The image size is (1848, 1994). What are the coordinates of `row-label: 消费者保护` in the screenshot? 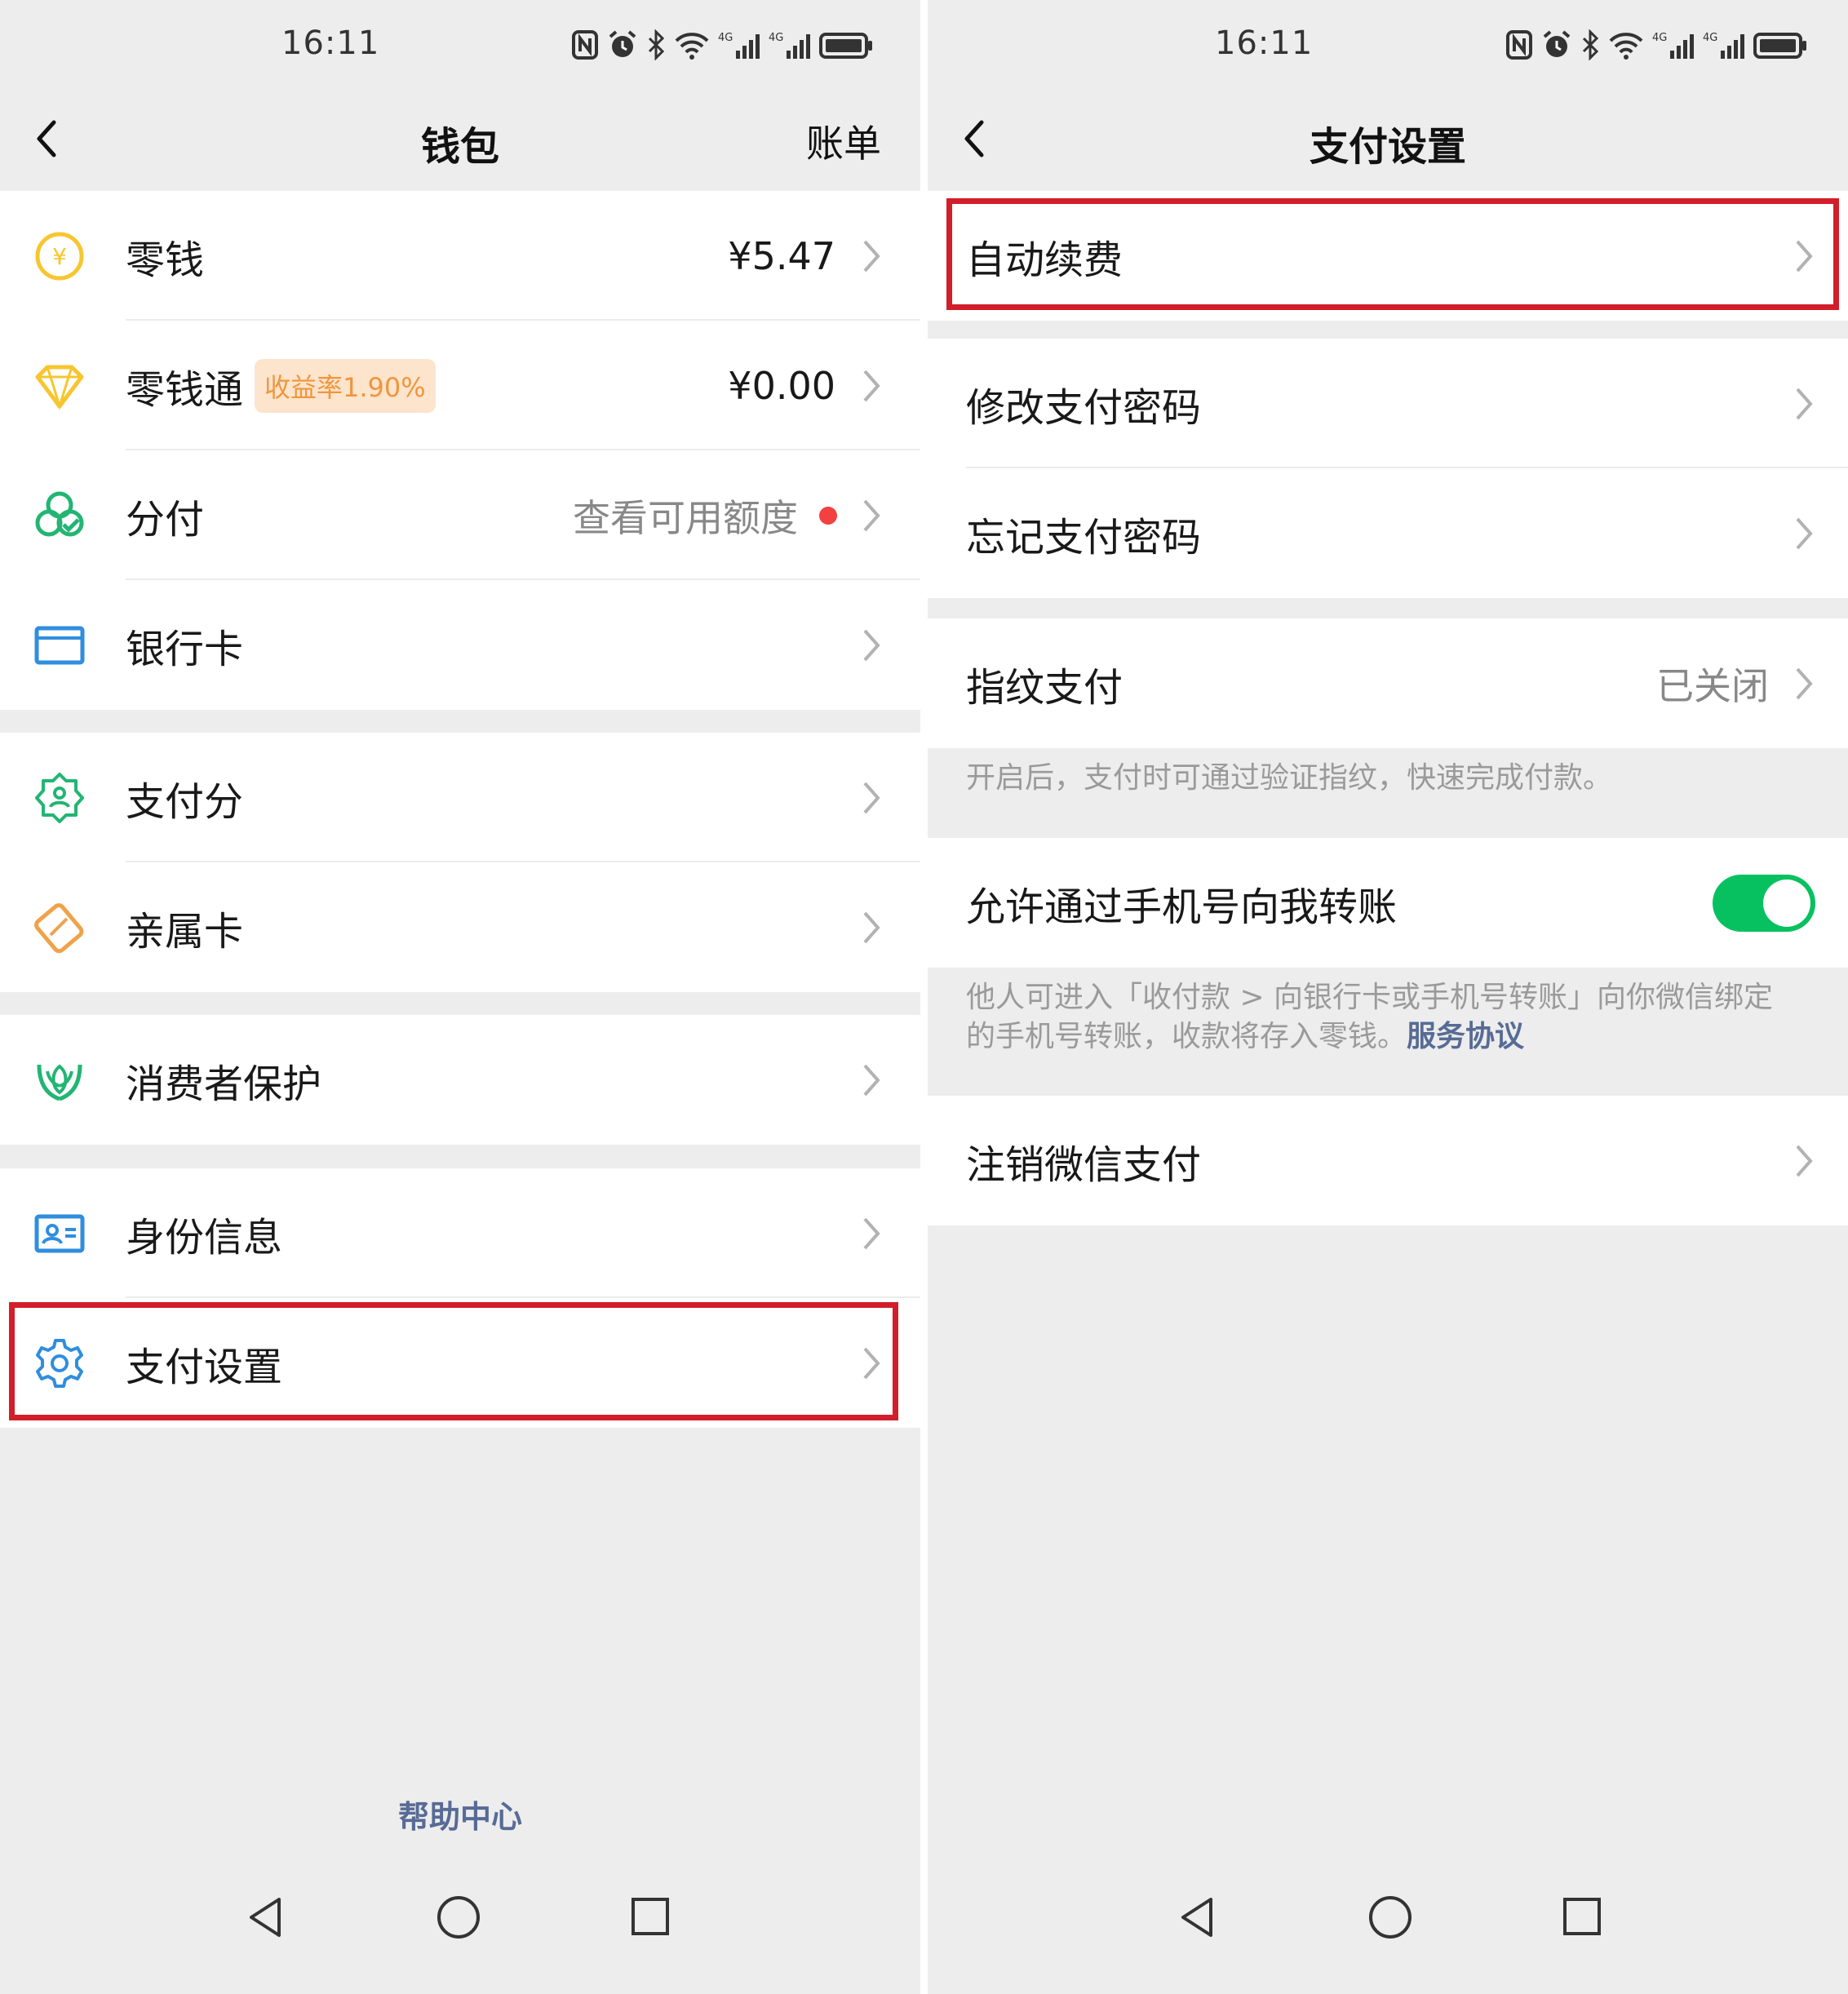 It's located at (224, 1084).